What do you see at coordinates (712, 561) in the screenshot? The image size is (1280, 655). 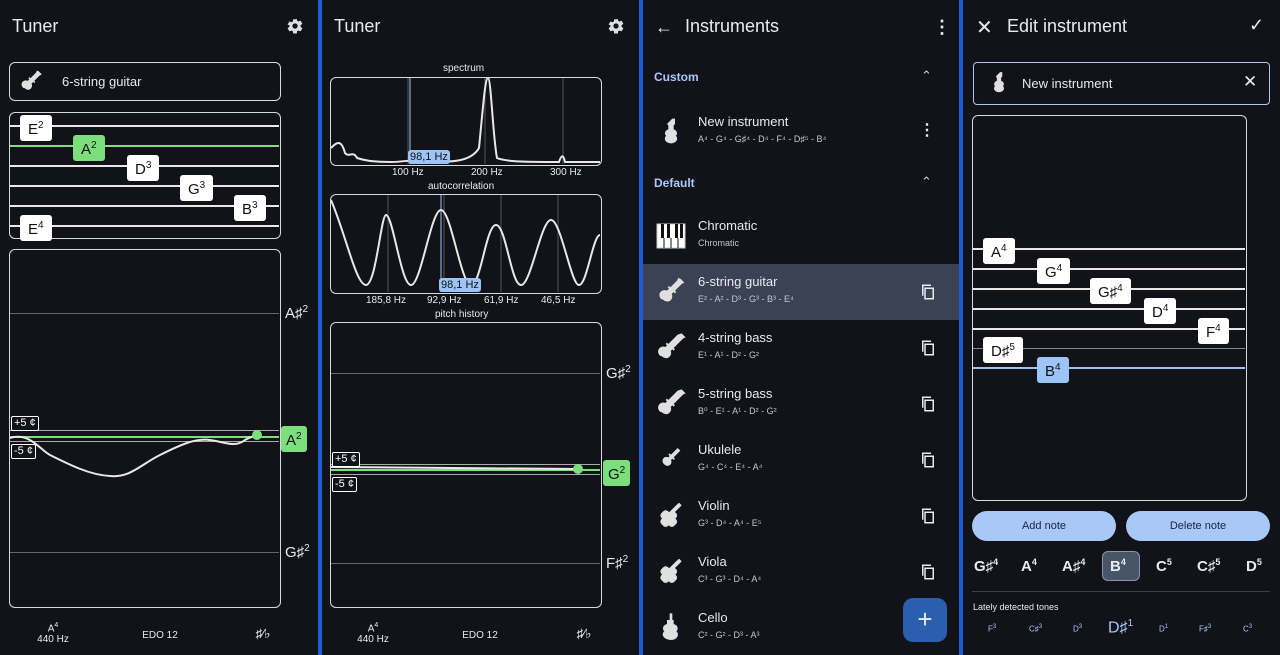 I see `instrument-name: Viola` at bounding box center [712, 561].